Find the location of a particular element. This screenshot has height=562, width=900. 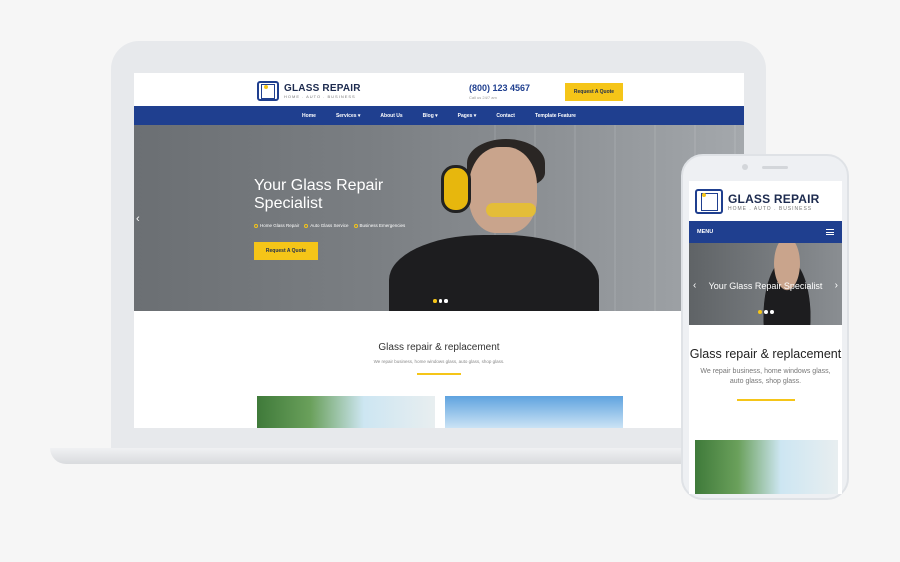

hero-bullet-label: Business Emergencies is located at coordinates (382, 225).